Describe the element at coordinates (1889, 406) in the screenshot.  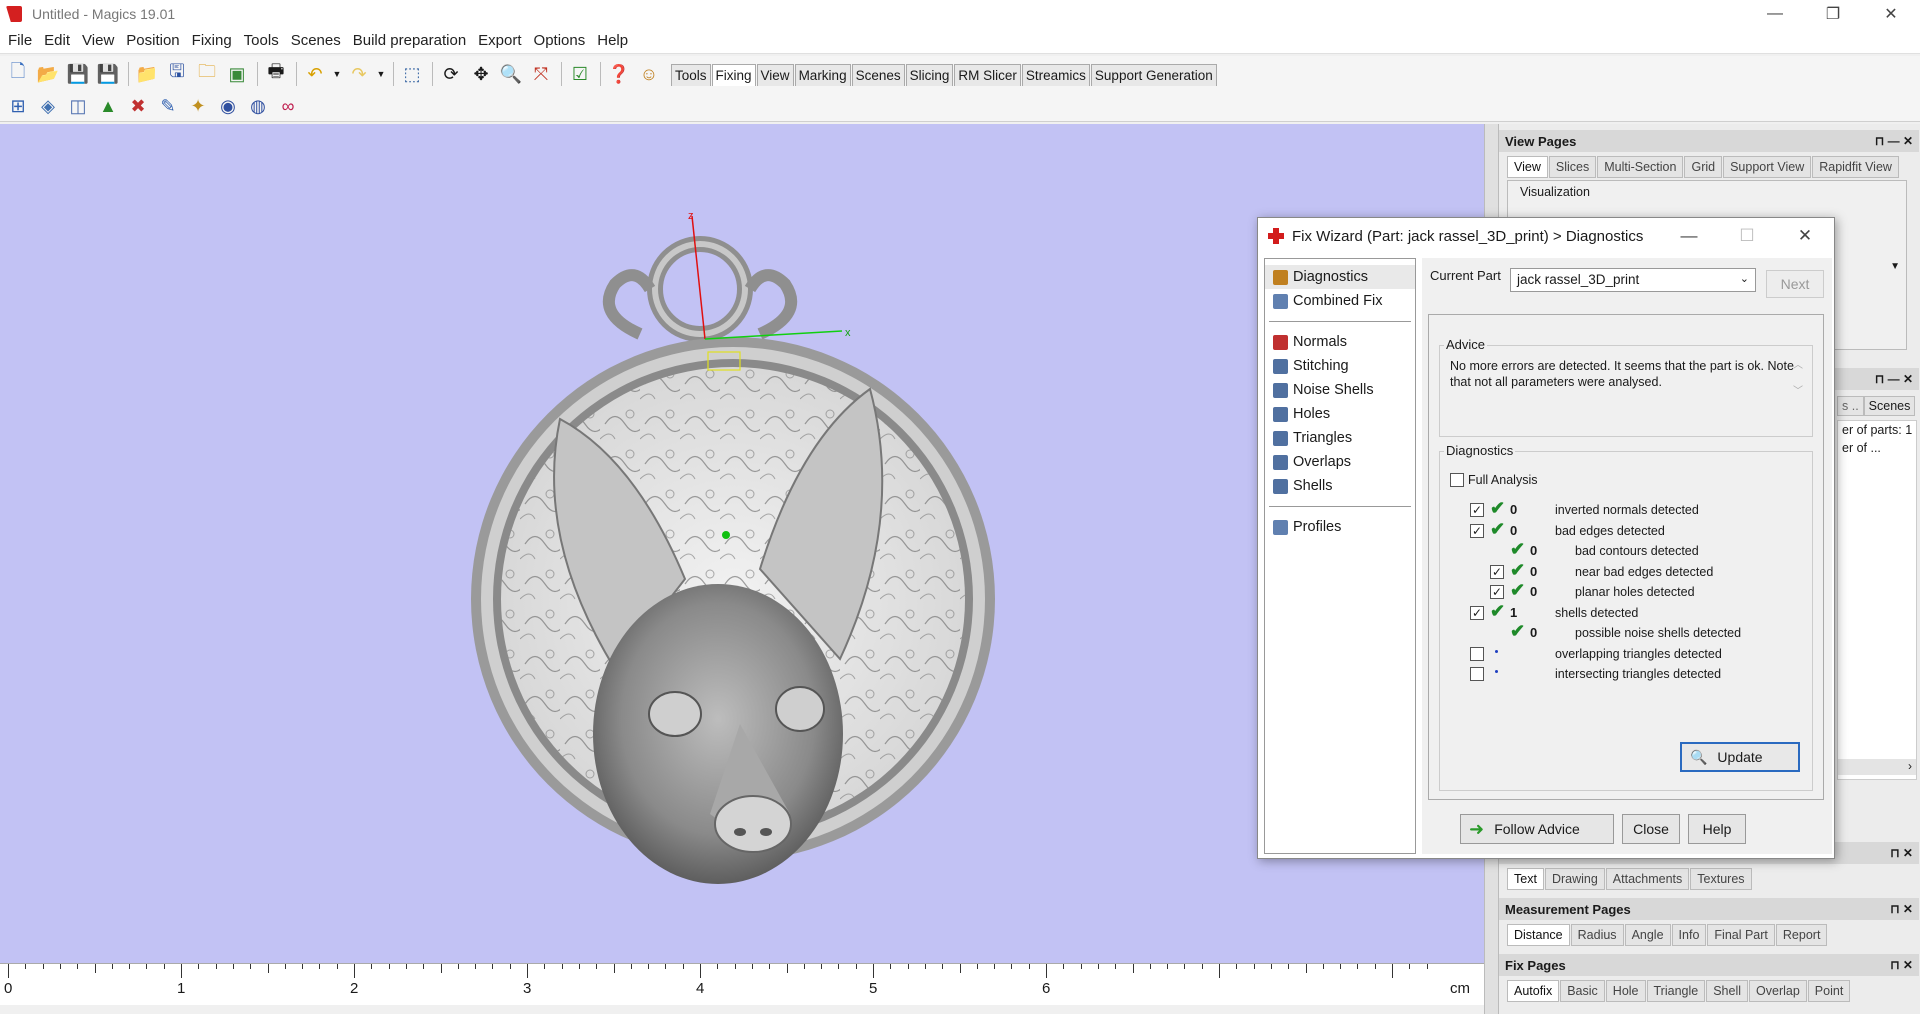
I see `tab-scenes: Scenes` at that location.